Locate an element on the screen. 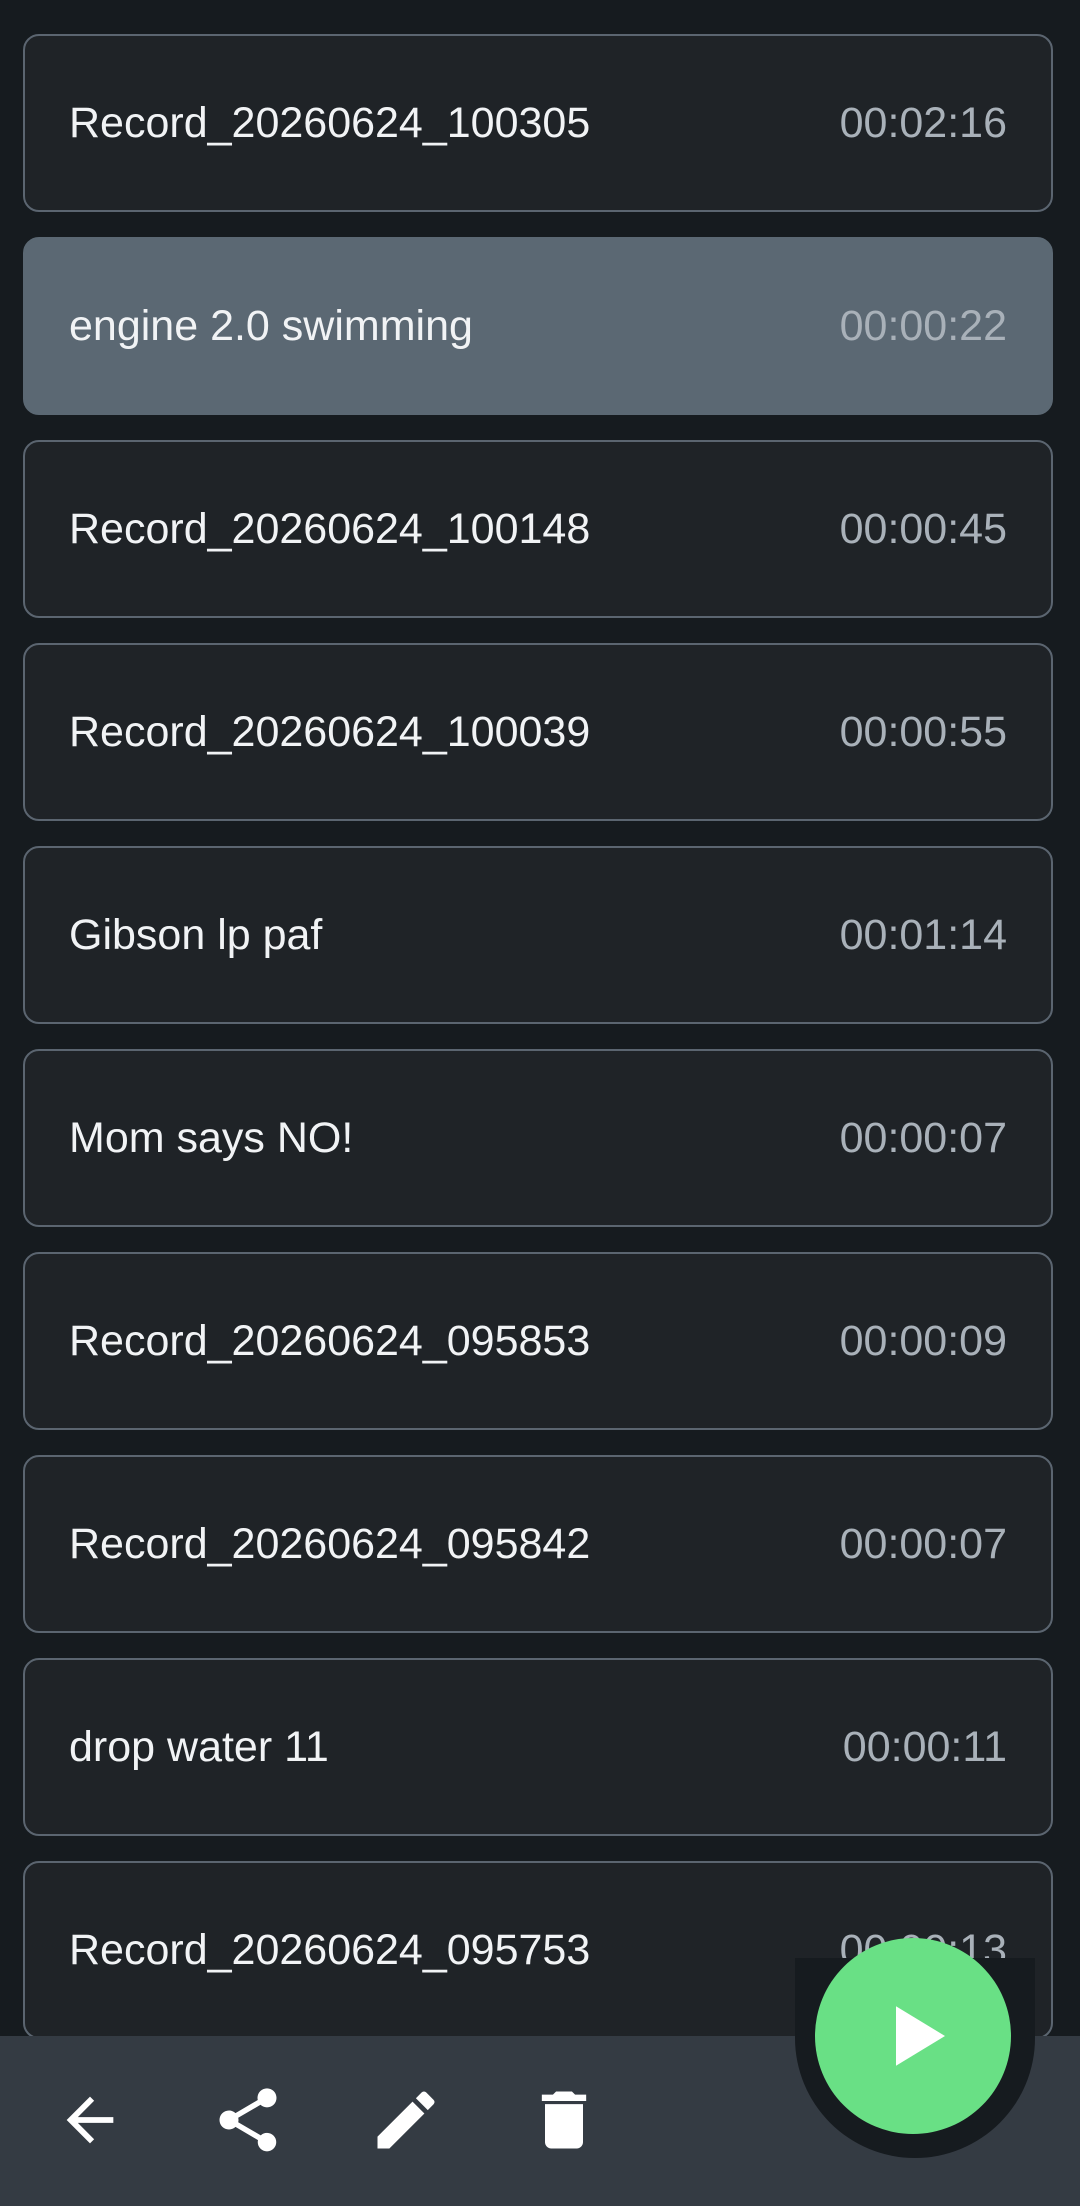  recording-name: Record_20260624_100039 is located at coordinates (330, 731).